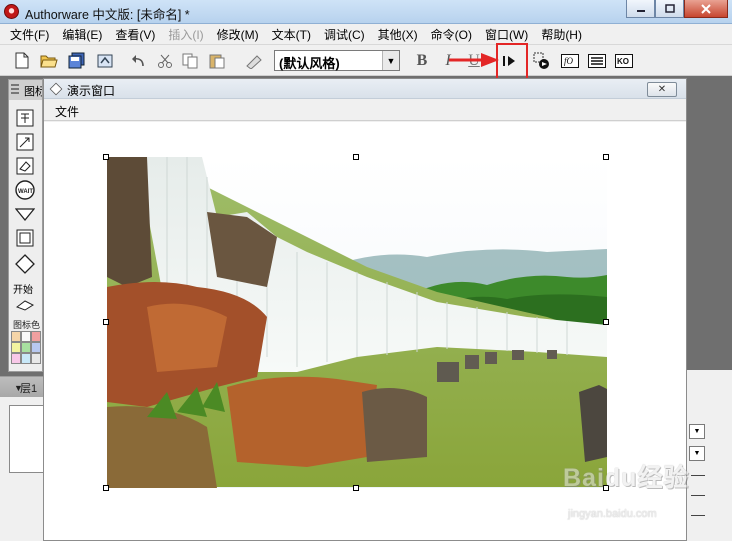 This screenshot has width=732, height=541. I want to click on presentation-close-button: ✕, so click(662, 89).